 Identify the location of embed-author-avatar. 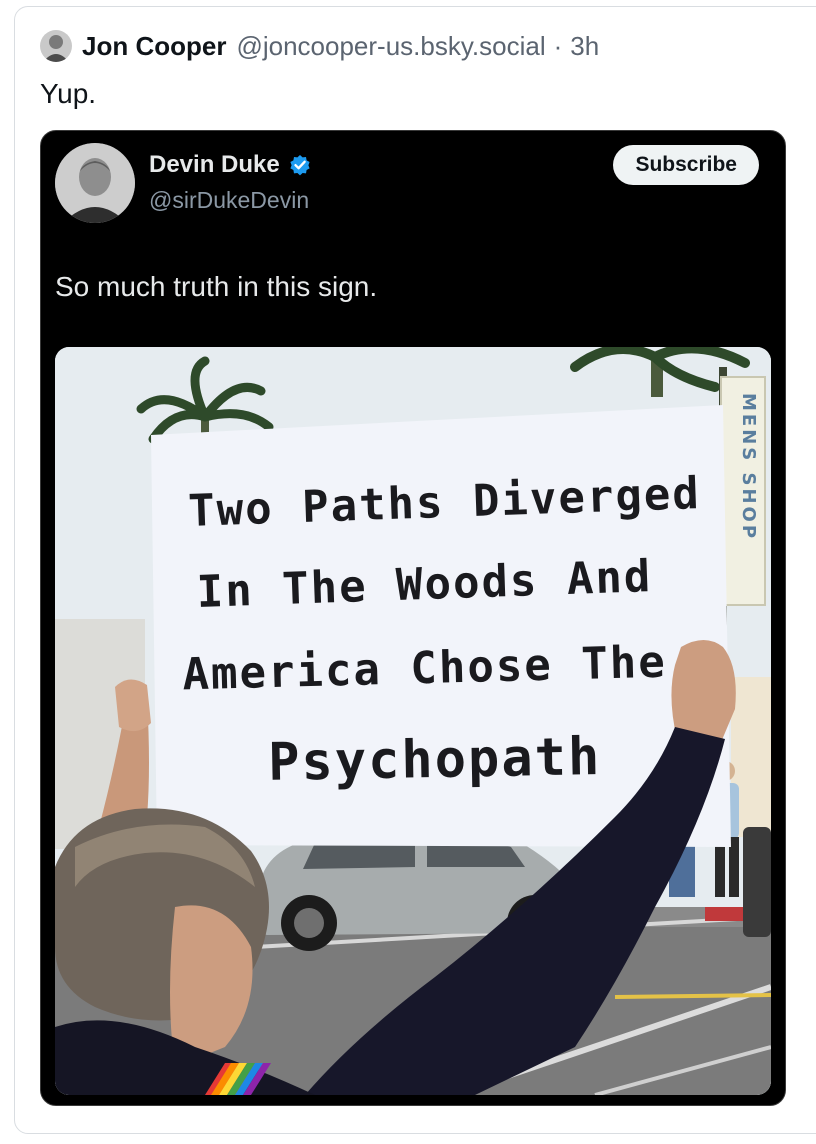
(95, 183).